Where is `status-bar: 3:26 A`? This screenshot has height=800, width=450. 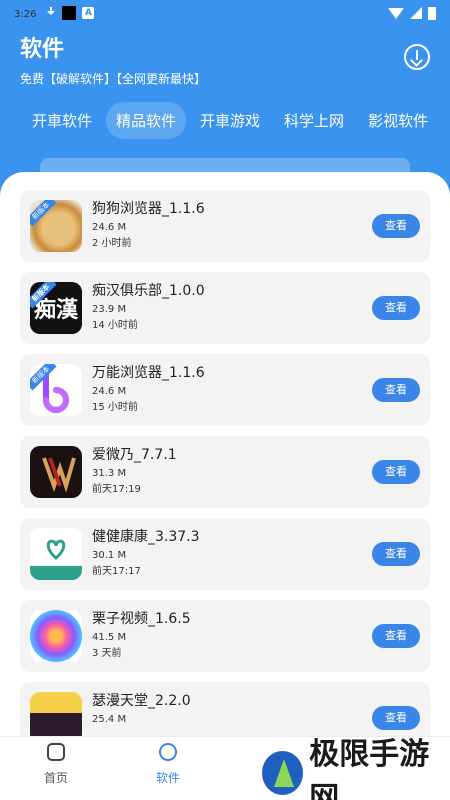 status-bar: 3:26 A is located at coordinates (225, 13).